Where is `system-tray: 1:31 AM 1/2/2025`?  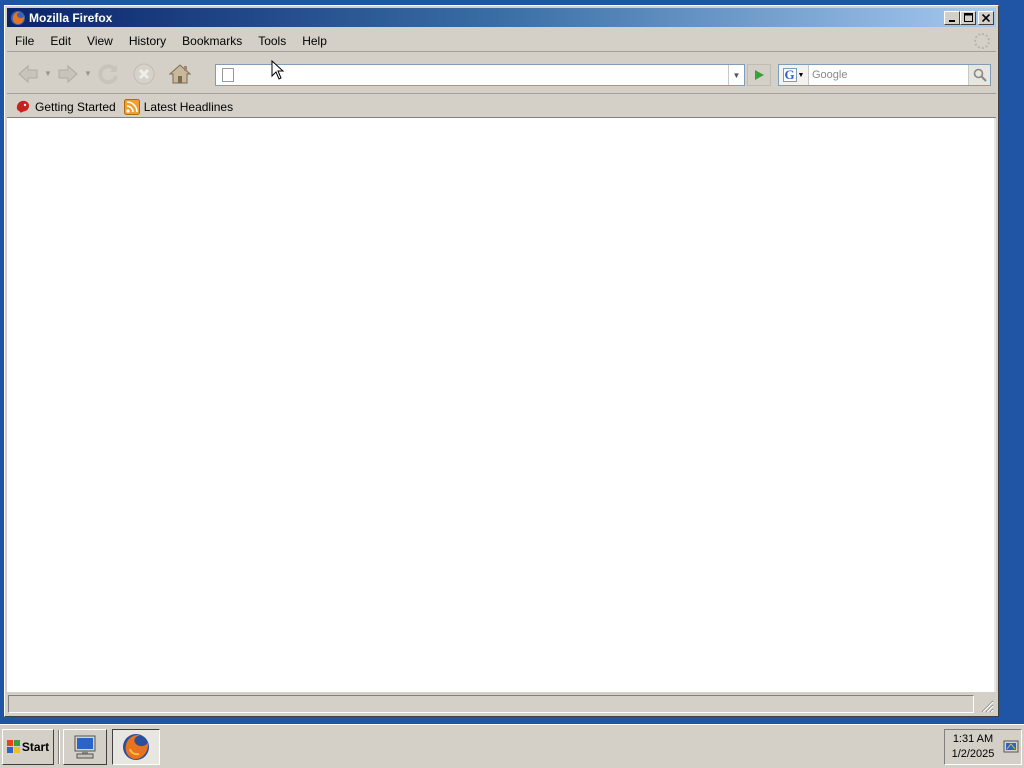
system-tray: 1:31 AM 1/2/2025 is located at coordinates (983, 747).